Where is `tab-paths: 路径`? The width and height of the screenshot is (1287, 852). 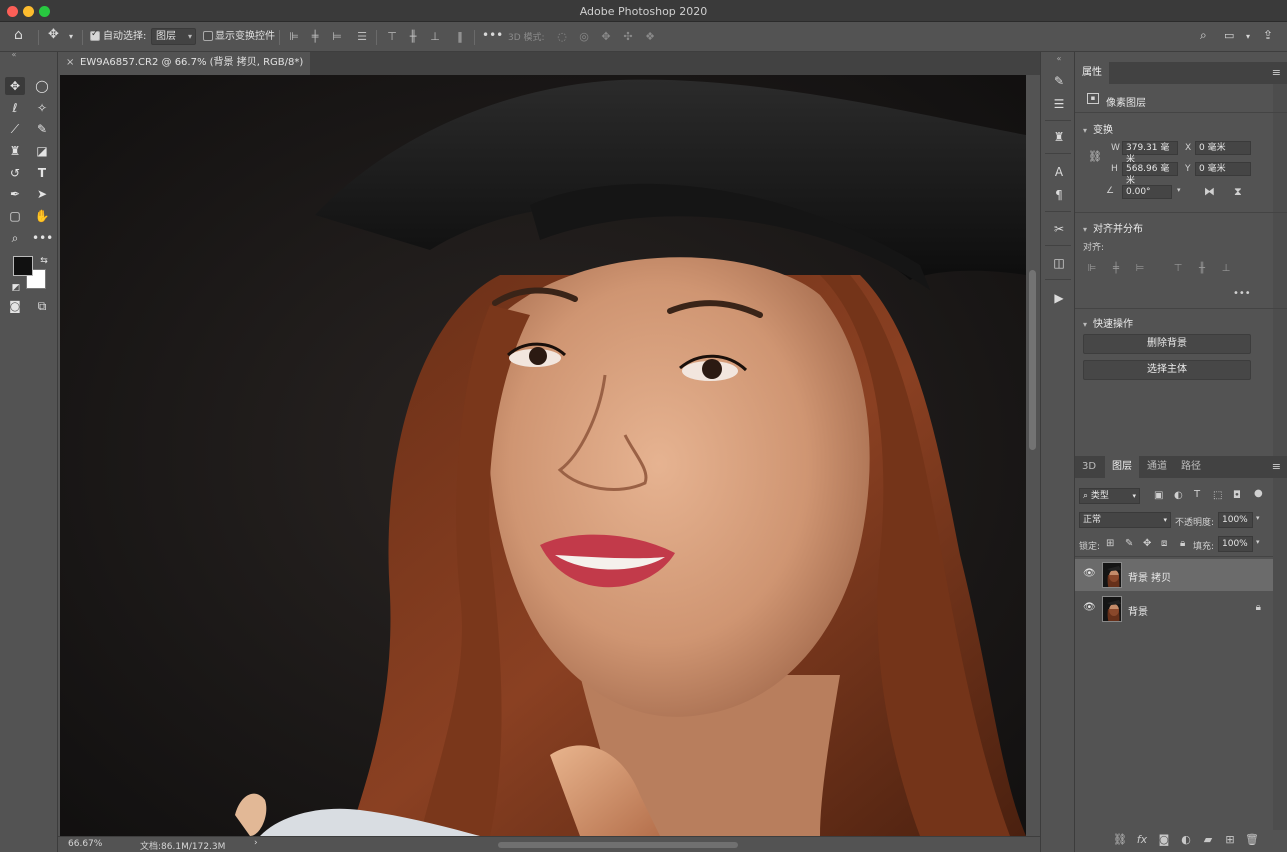
tab-paths: 路径 is located at coordinates (1191, 467).